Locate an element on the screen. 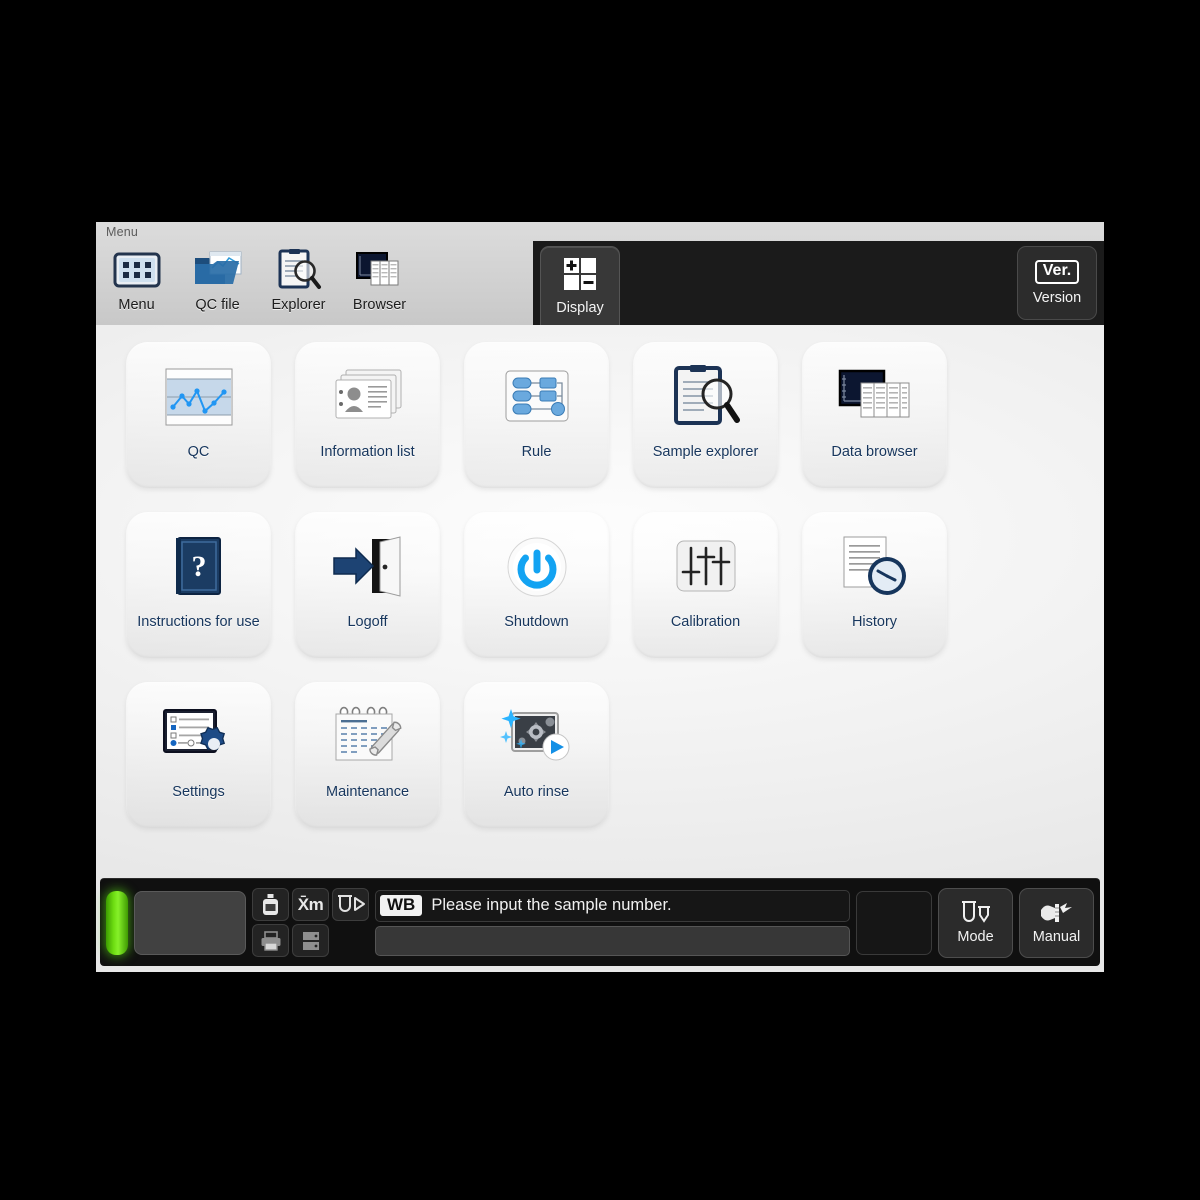  tile-settings-label: Settings is located at coordinates (198, 792).